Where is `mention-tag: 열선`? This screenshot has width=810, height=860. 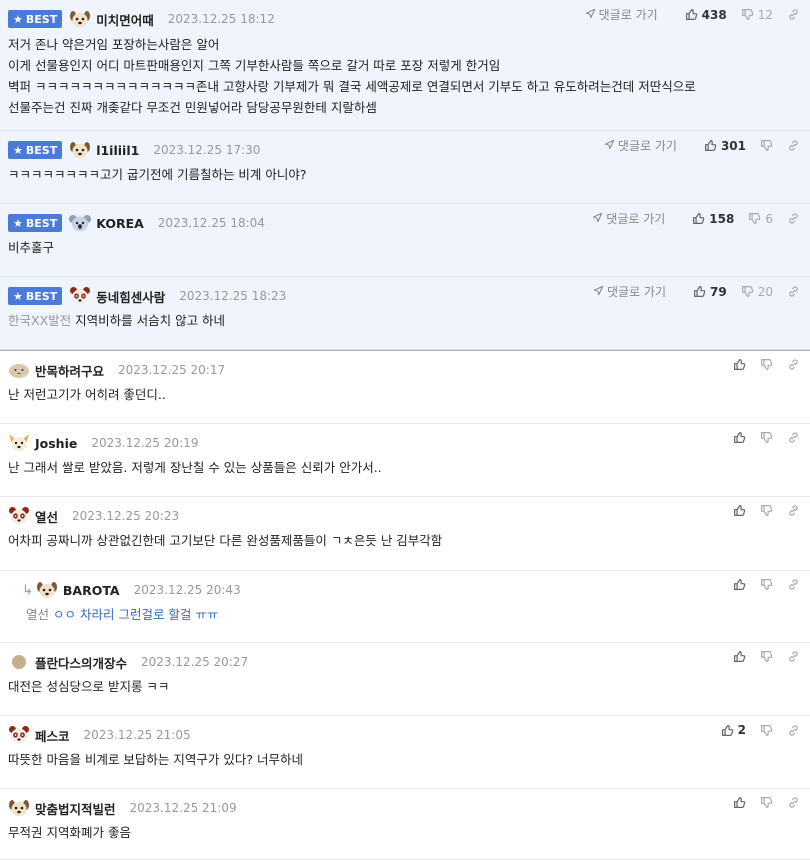 mention-tag: 열선 is located at coordinates (37, 614).